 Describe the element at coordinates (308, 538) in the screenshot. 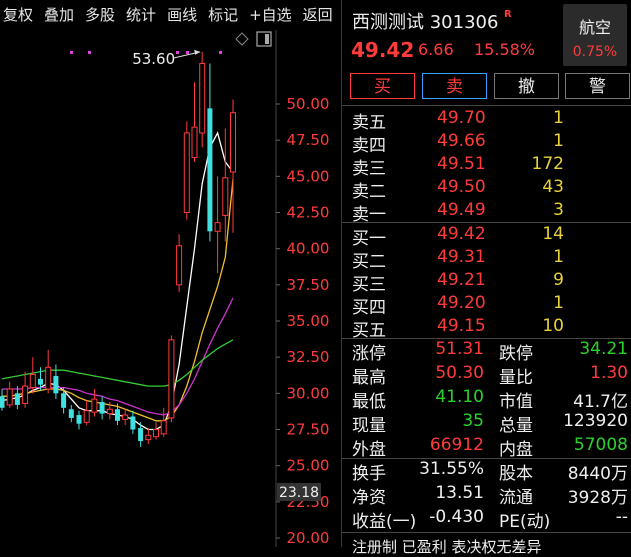

I see `price-axis-tick: 20.00` at that location.